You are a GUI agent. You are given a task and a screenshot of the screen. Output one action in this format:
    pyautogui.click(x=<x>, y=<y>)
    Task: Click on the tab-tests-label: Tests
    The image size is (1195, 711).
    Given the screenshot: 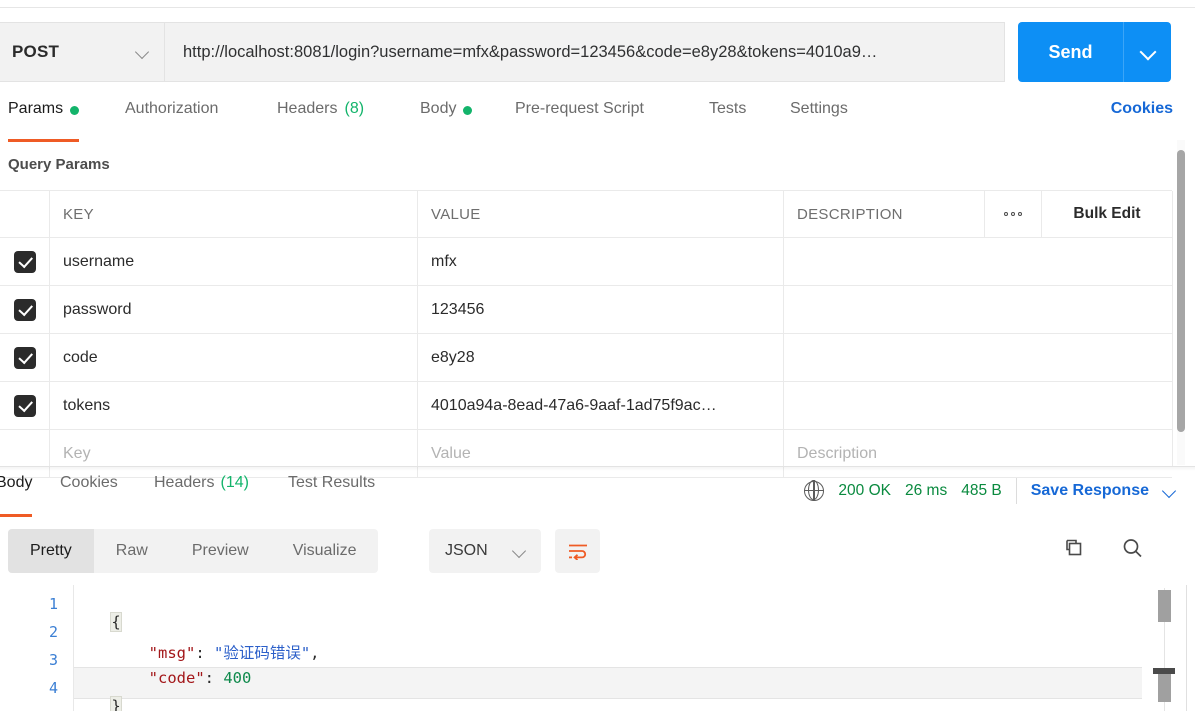 What is the action you would take?
    pyautogui.click(x=728, y=108)
    